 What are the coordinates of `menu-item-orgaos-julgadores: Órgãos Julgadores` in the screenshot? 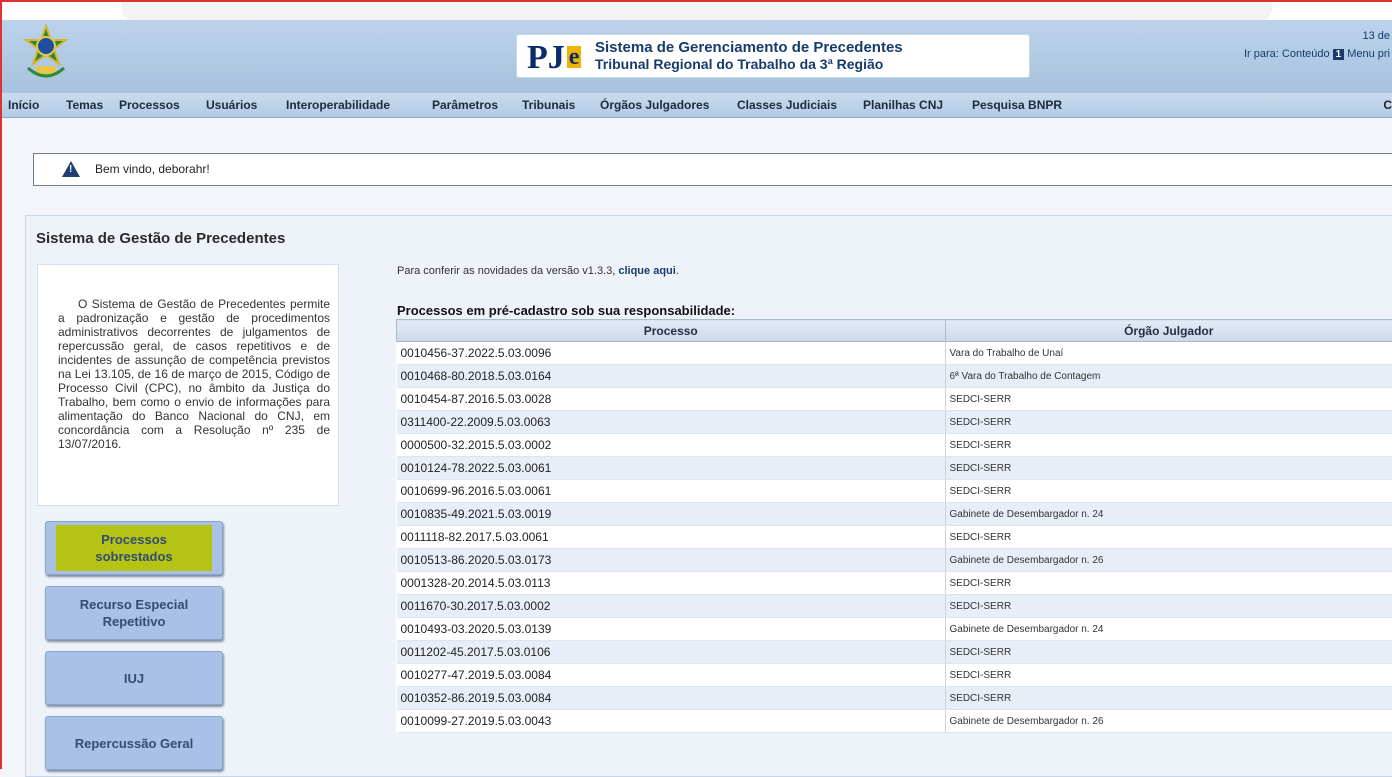 It's located at (654, 105).